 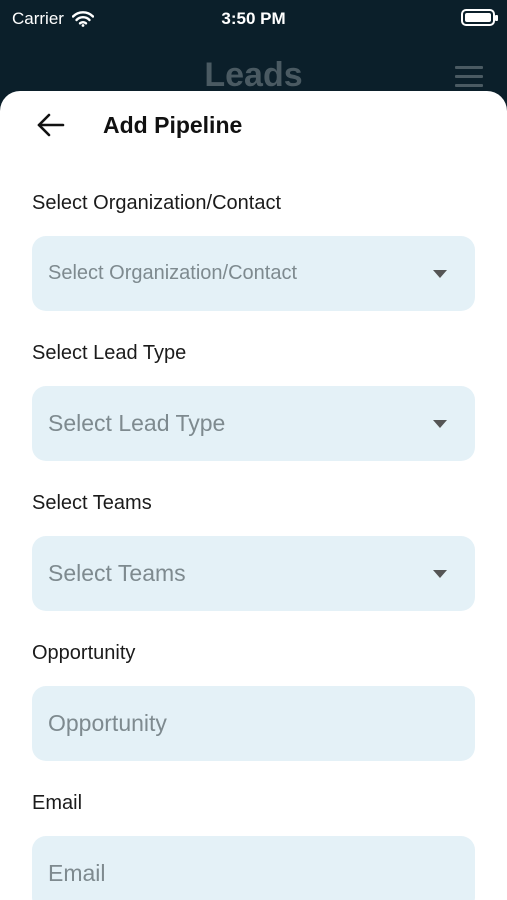 I want to click on lead-type-dropdown: Select Lead Type, so click(x=253, y=423).